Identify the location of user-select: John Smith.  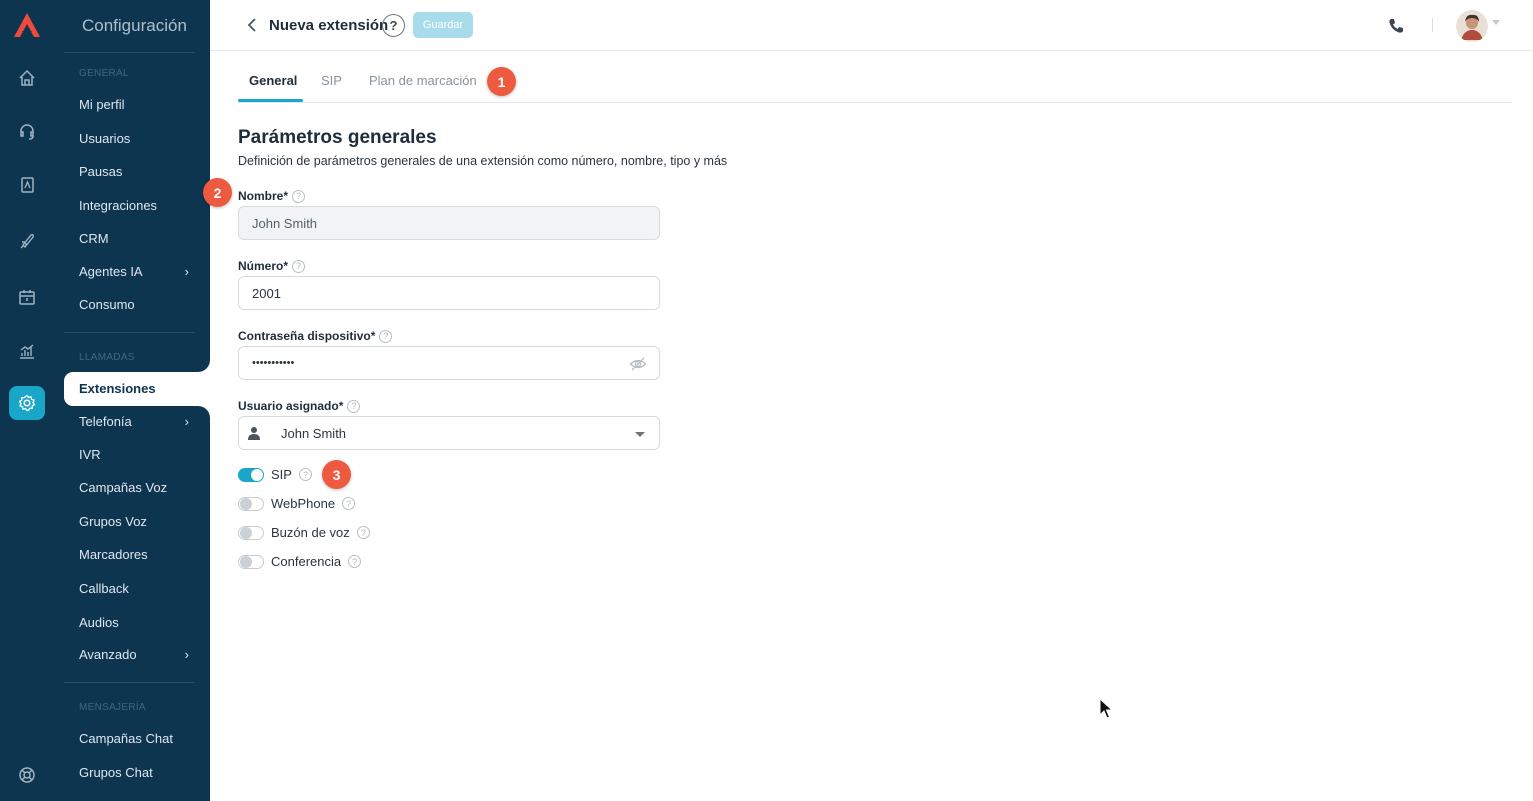
(449, 433).